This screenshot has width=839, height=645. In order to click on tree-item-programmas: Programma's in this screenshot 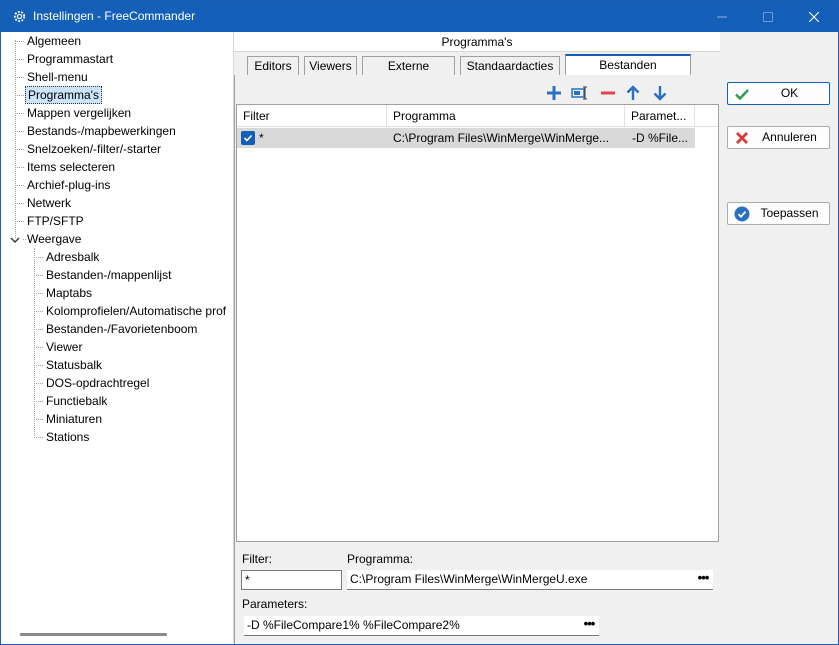, I will do `click(63, 95)`.